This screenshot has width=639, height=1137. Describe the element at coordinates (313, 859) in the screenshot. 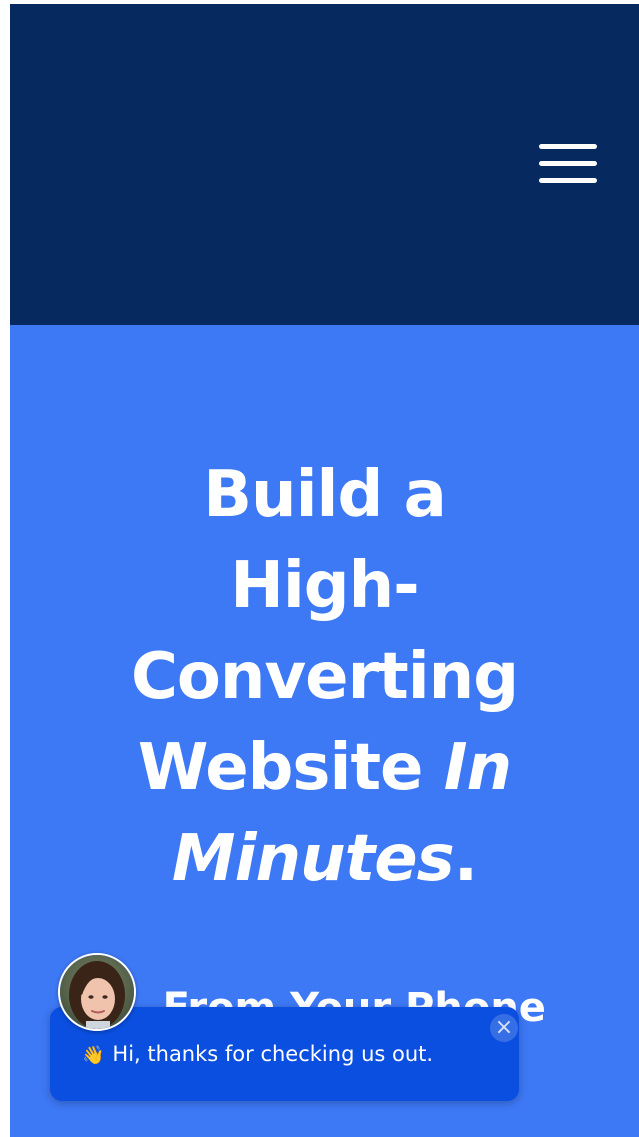

I see `headline-italic-minutes: Minutes` at that location.